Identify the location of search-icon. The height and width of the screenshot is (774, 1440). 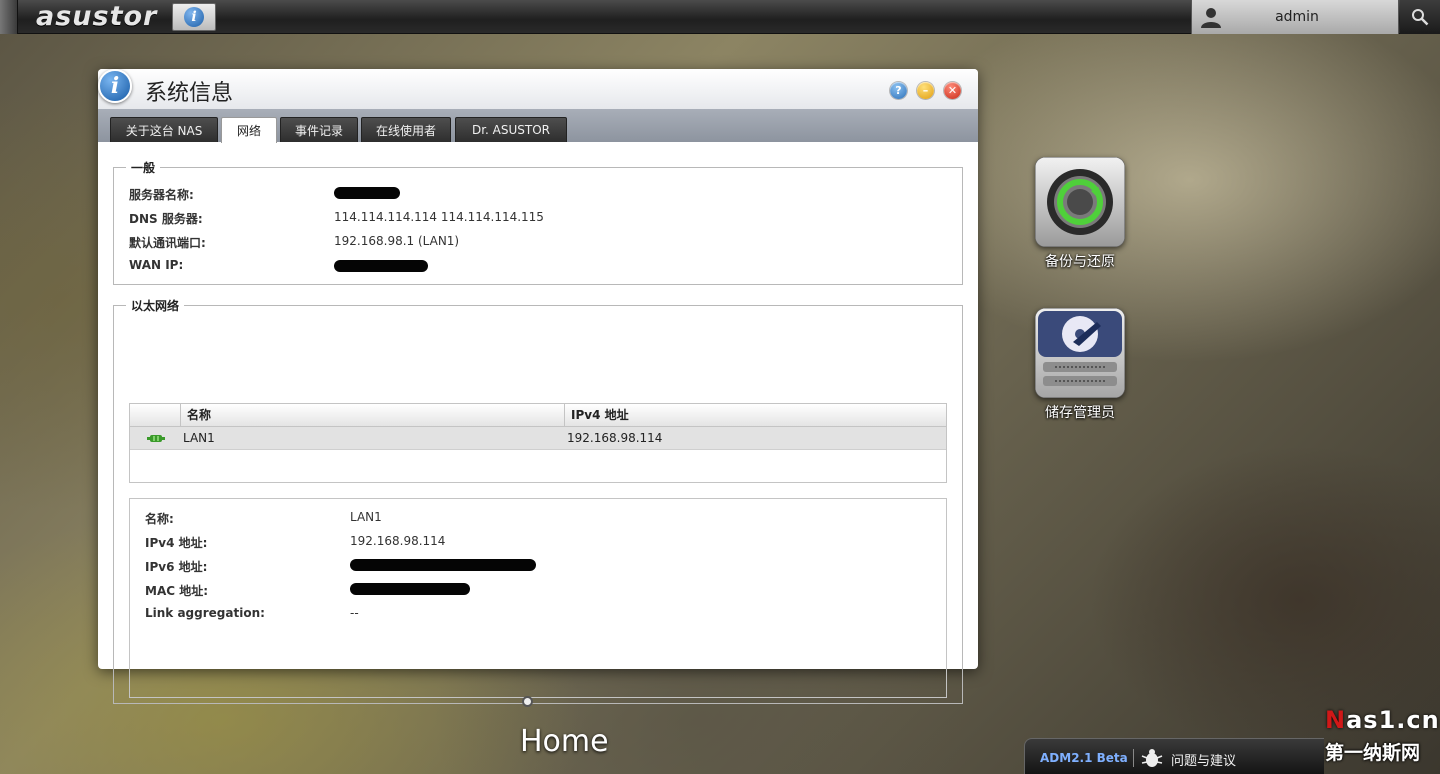
(1420, 17).